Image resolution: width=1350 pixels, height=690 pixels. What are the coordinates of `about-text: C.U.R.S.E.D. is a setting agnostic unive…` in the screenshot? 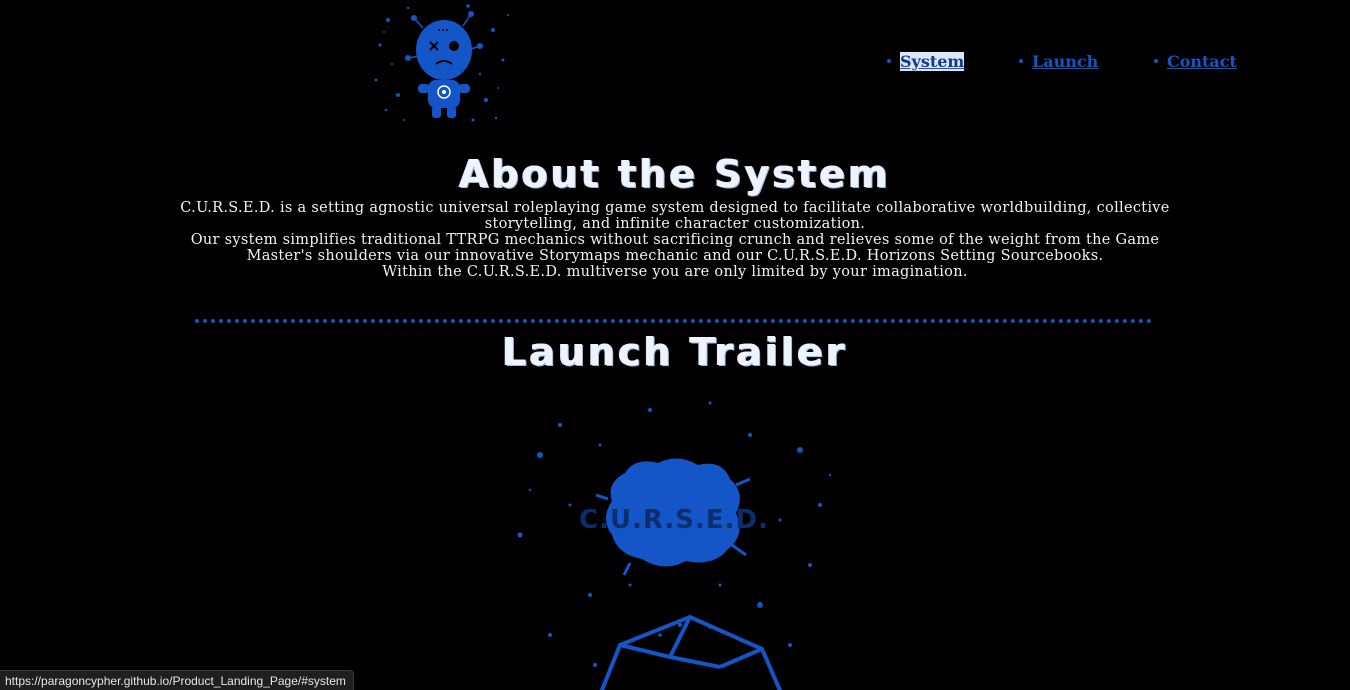 It's located at (675, 240).